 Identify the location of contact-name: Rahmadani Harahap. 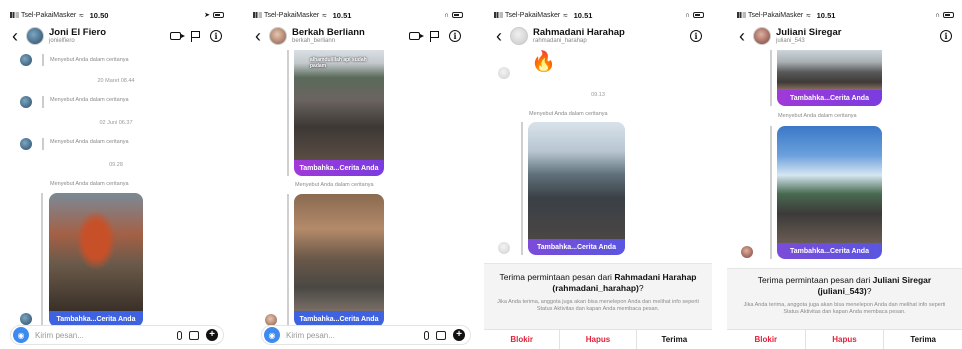
(579, 32).